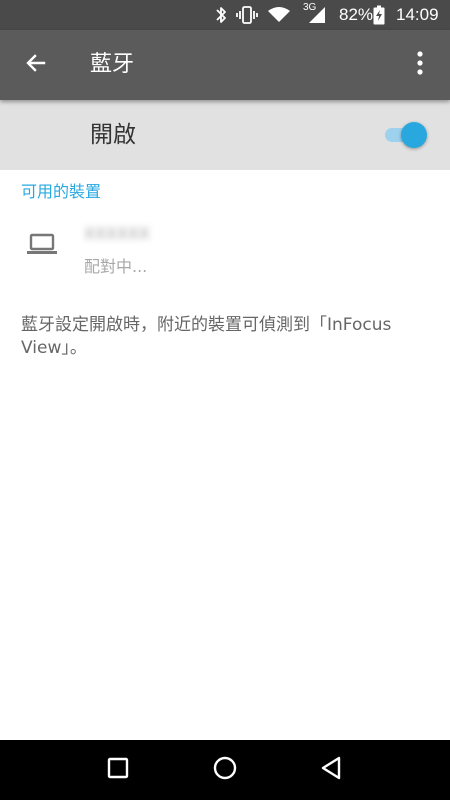  What do you see at coordinates (117, 233) in the screenshot?
I see `device-name: XXXXXX` at bounding box center [117, 233].